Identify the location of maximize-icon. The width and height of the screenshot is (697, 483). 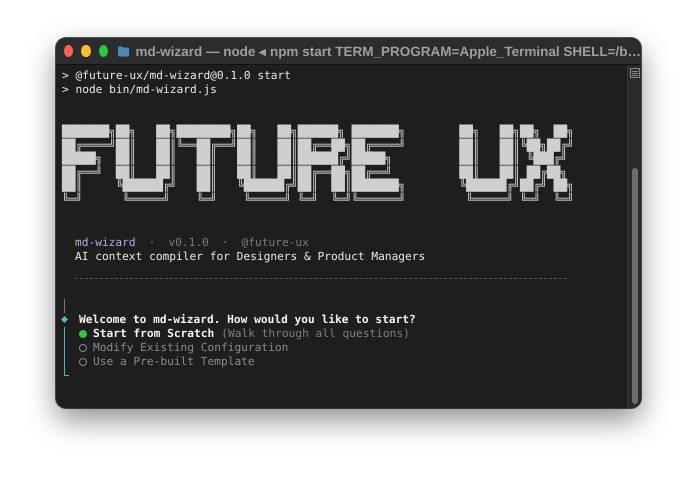
(103, 51).